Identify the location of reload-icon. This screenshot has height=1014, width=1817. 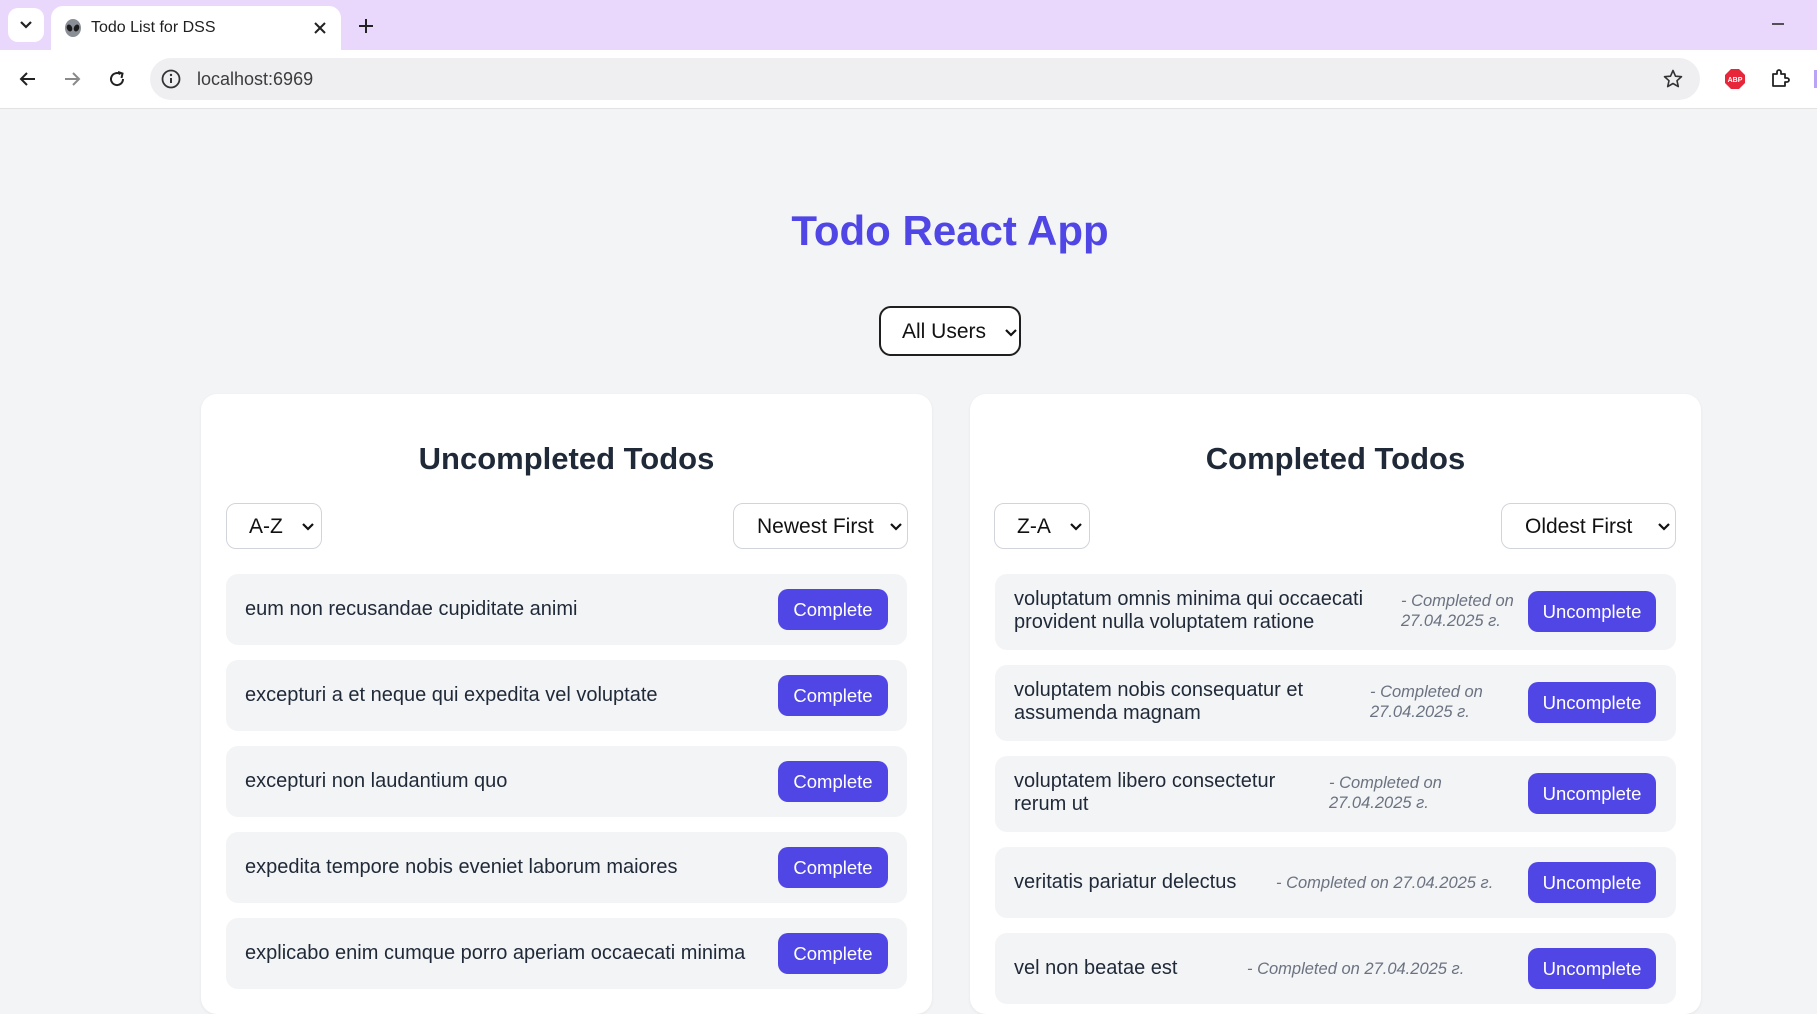
(117, 79).